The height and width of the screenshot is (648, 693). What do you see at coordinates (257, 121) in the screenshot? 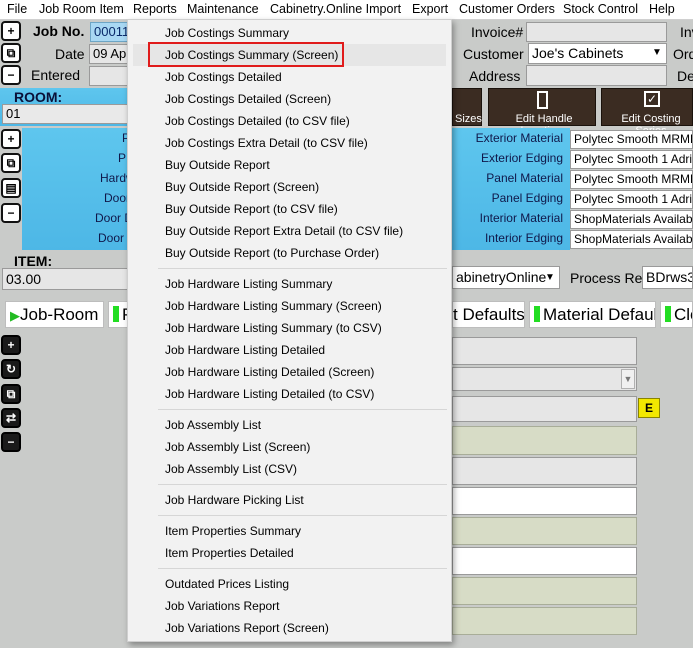
I see `menu-item: Job Costings Detailed (to CSV file)` at bounding box center [257, 121].